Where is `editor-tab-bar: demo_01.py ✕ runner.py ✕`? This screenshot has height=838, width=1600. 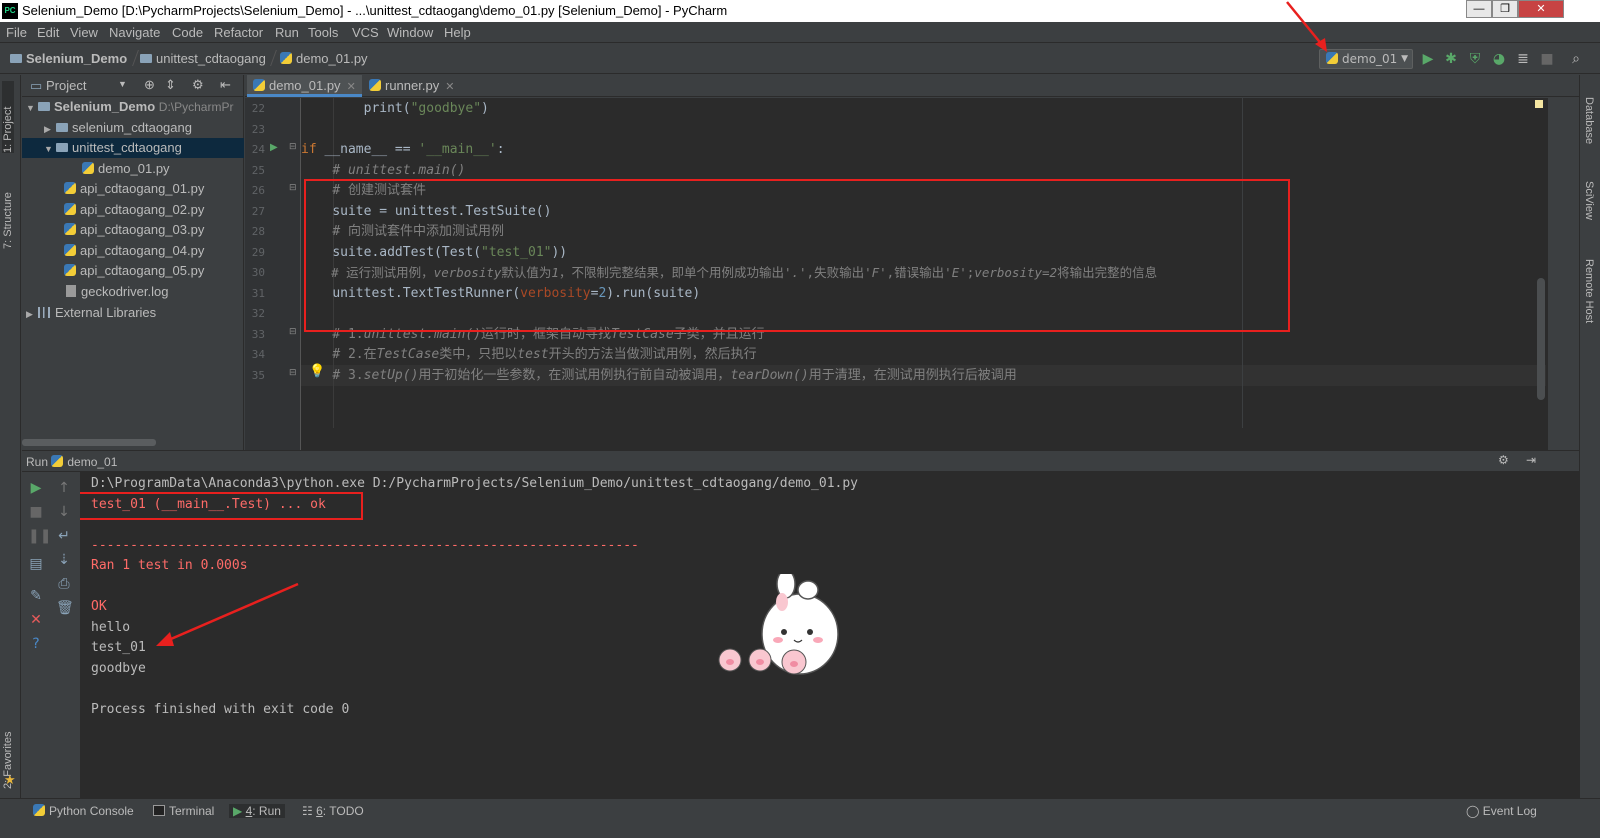
editor-tab-bar: demo_01.py ✕ runner.py ✕ is located at coordinates (912, 86).